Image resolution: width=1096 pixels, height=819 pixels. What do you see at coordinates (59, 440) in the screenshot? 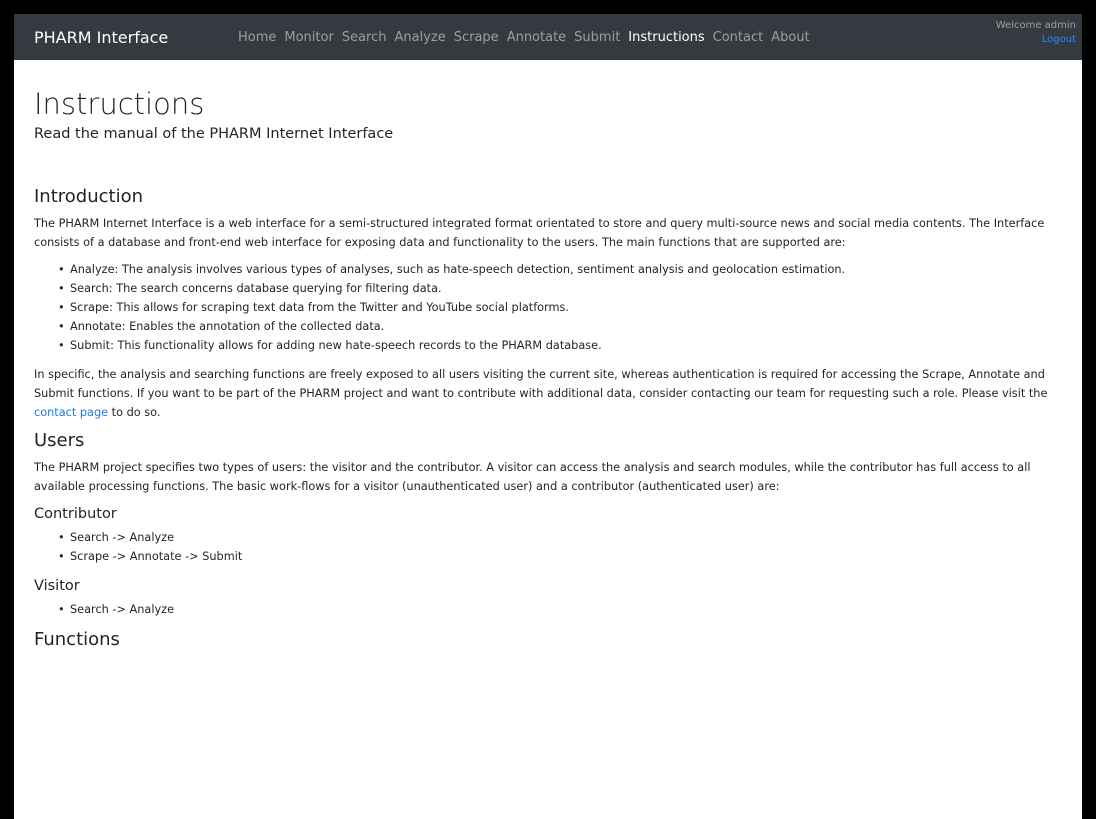
I see `users-heading: Users` at bounding box center [59, 440].